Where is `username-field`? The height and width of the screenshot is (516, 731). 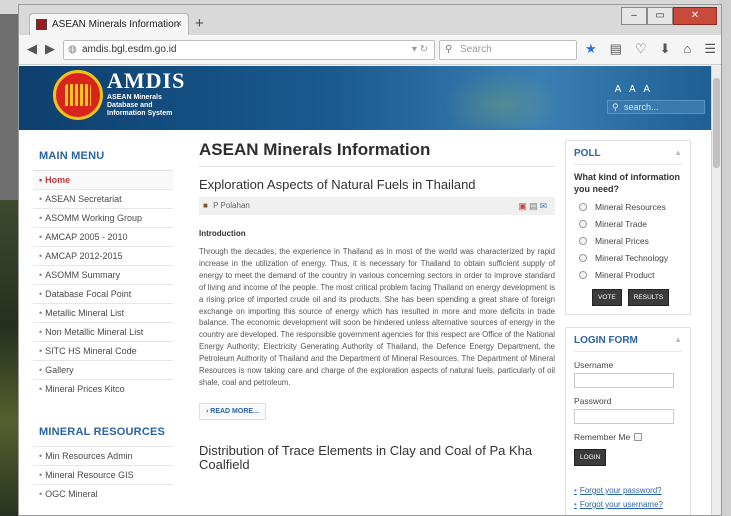
username-field is located at coordinates (624, 380).